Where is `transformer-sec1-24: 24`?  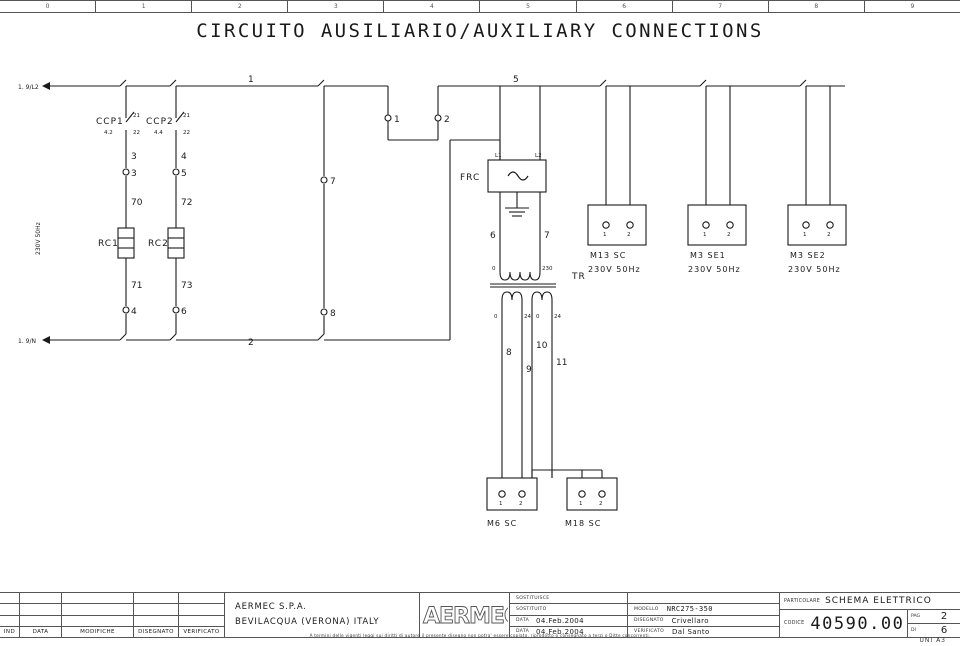 transformer-sec1-24: 24 is located at coordinates (527, 317).